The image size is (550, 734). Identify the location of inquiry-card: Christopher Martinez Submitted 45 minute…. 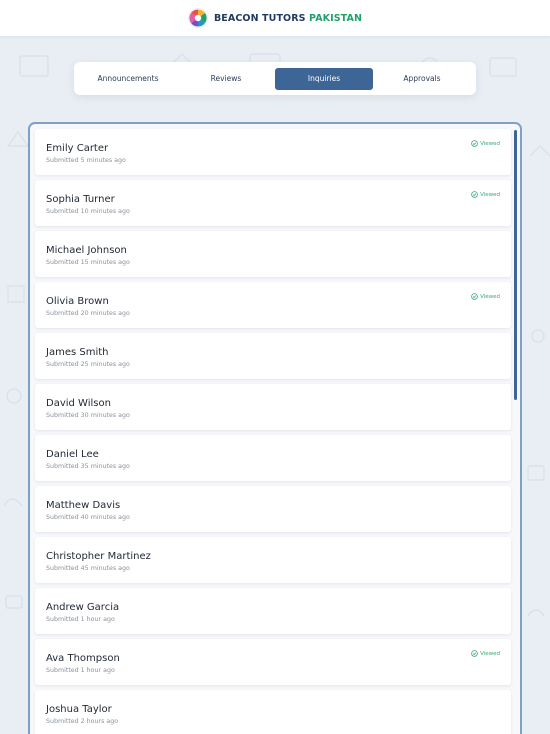
(273, 560).